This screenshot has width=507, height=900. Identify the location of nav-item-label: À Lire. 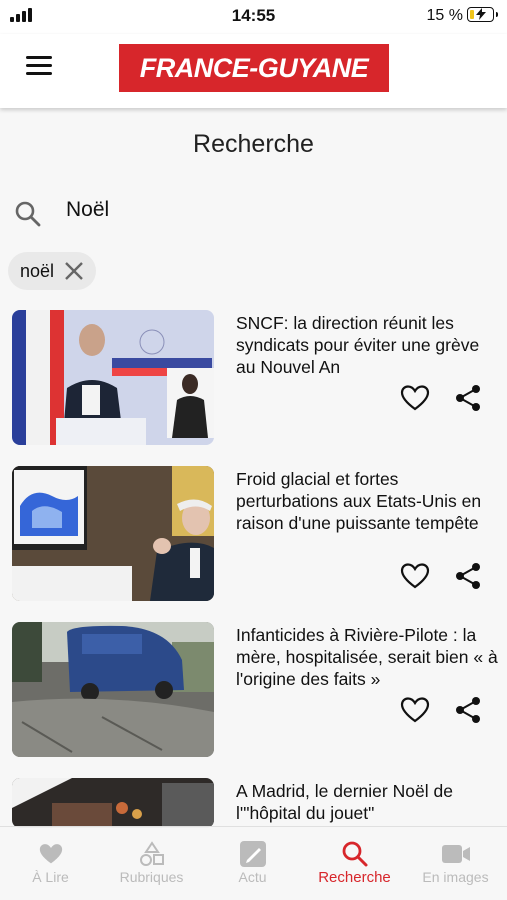
(50, 877).